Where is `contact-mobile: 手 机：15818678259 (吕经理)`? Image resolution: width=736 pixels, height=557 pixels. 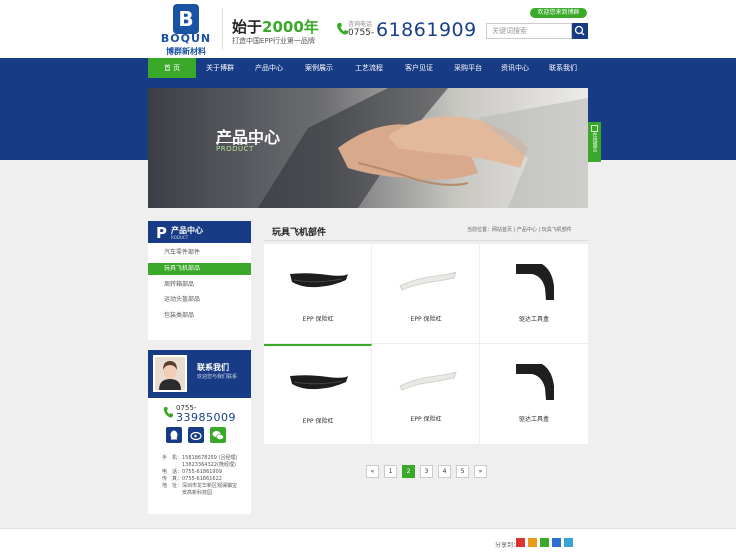 contact-mobile: 手 机：15818678259 (吕经理) is located at coordinates (200, 458).